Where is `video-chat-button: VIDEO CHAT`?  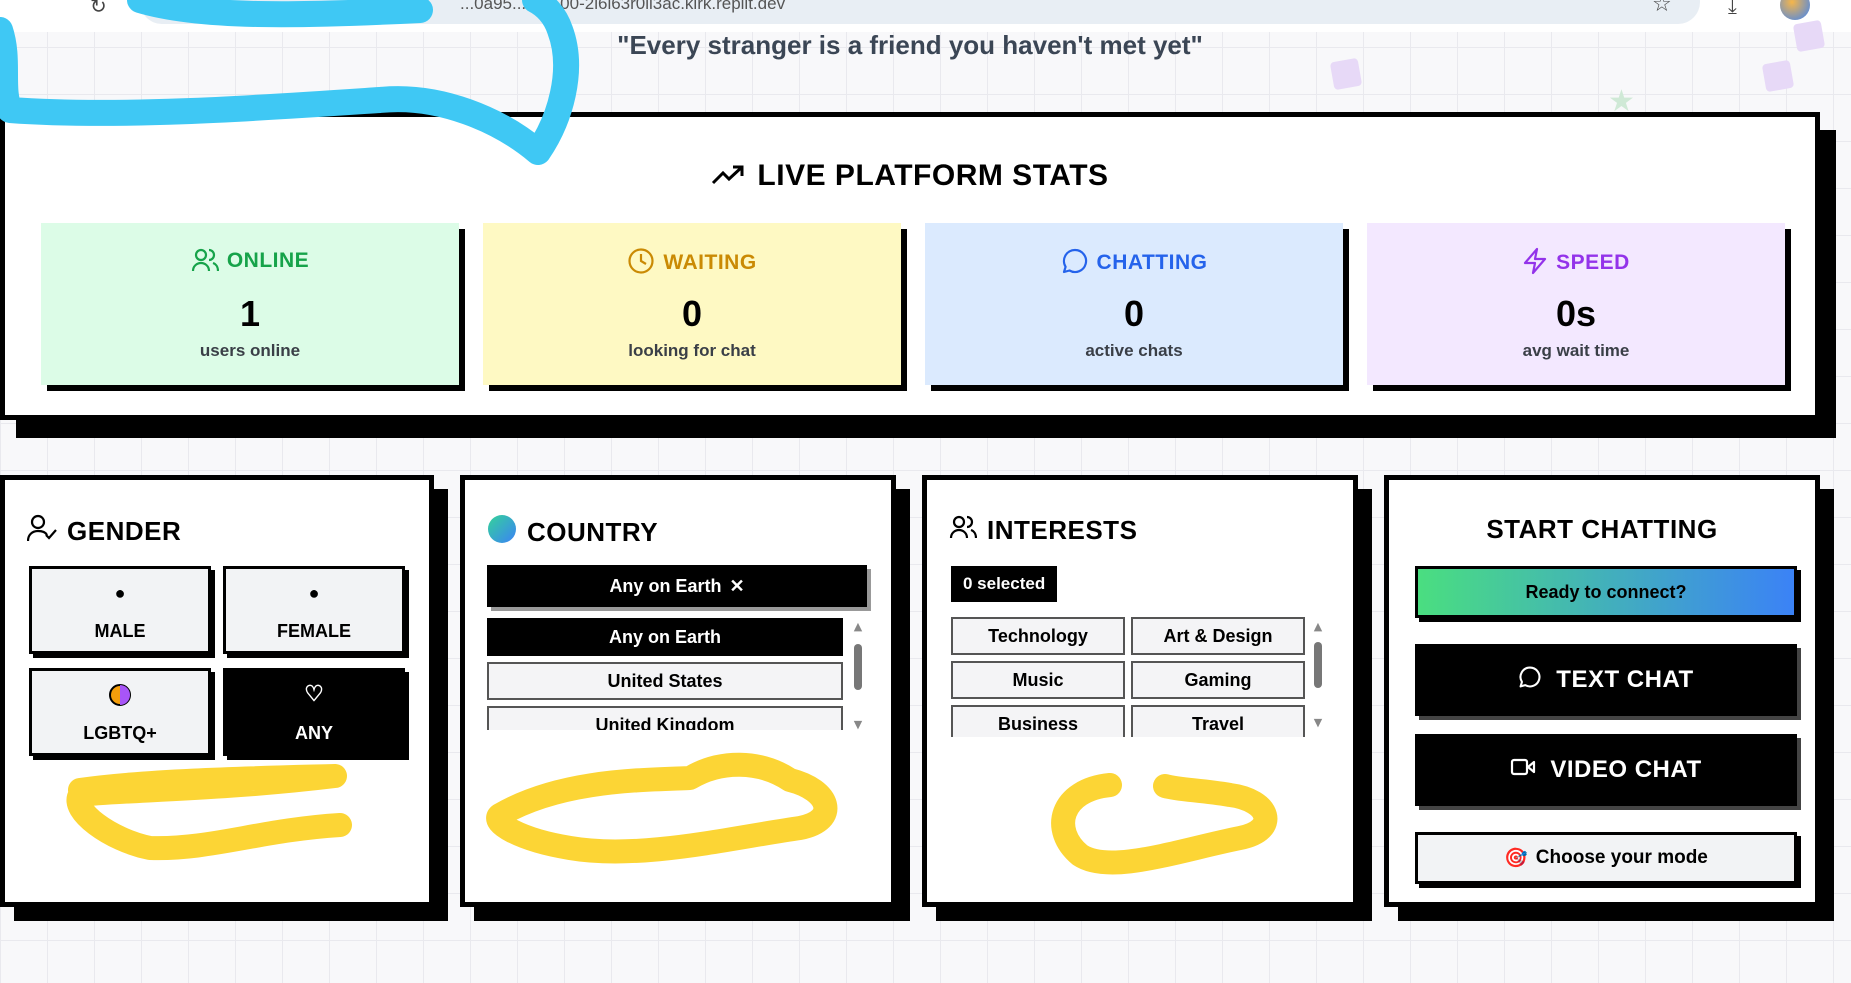 video-chat-button: VIDEO CHAT is located at coordinates (1606, 770).